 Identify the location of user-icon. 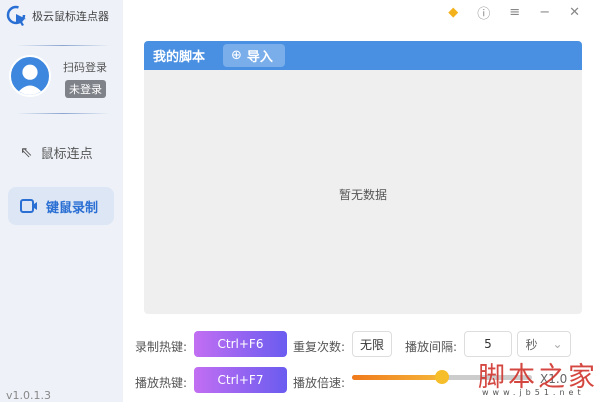
(30, 79).